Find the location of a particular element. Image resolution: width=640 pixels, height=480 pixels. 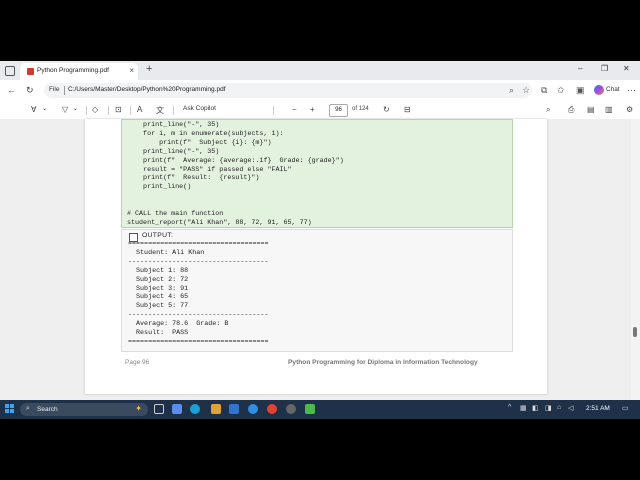

volume-icon: ◁ is located at coordinates (570, 408).